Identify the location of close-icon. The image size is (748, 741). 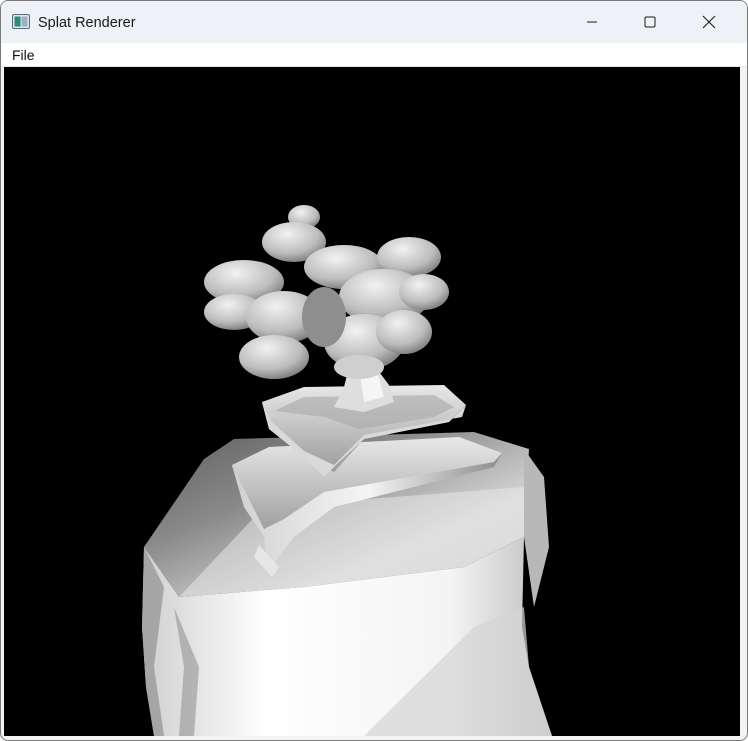
(709, 22).